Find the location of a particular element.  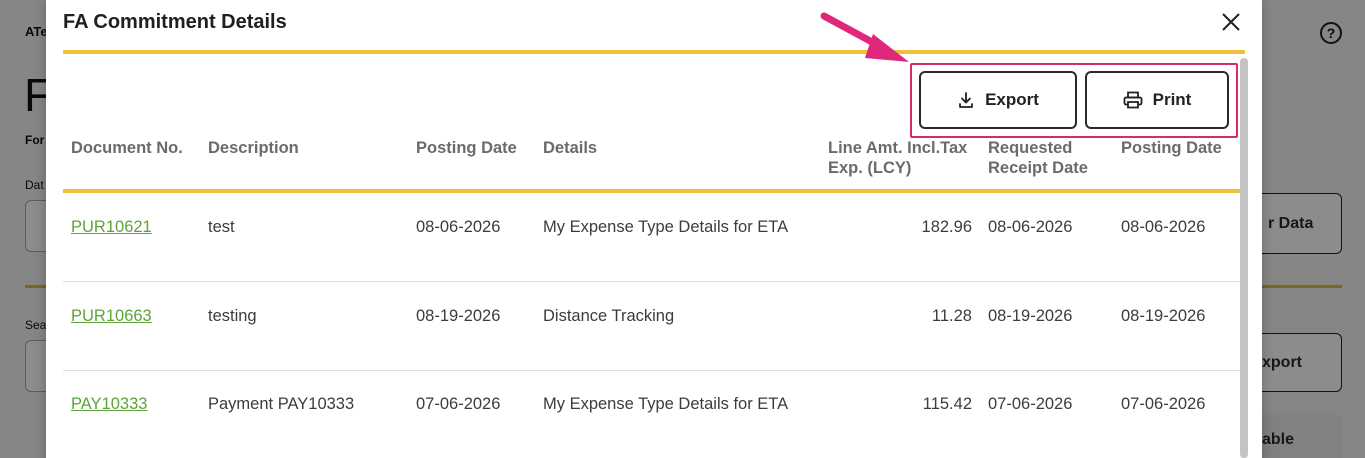

doc-link-row-1: PUR10621 is located at coordinates (111, 227).